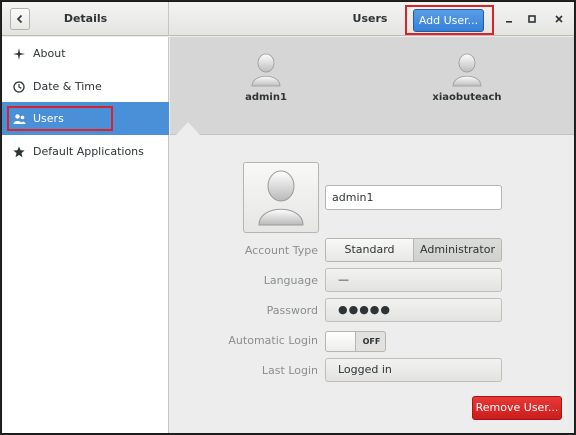 The image size is (576, 435). Describe the element at coordinates (67, 86) in the screenshot. I see `sidebar-item-label: Date & Time` at that location.